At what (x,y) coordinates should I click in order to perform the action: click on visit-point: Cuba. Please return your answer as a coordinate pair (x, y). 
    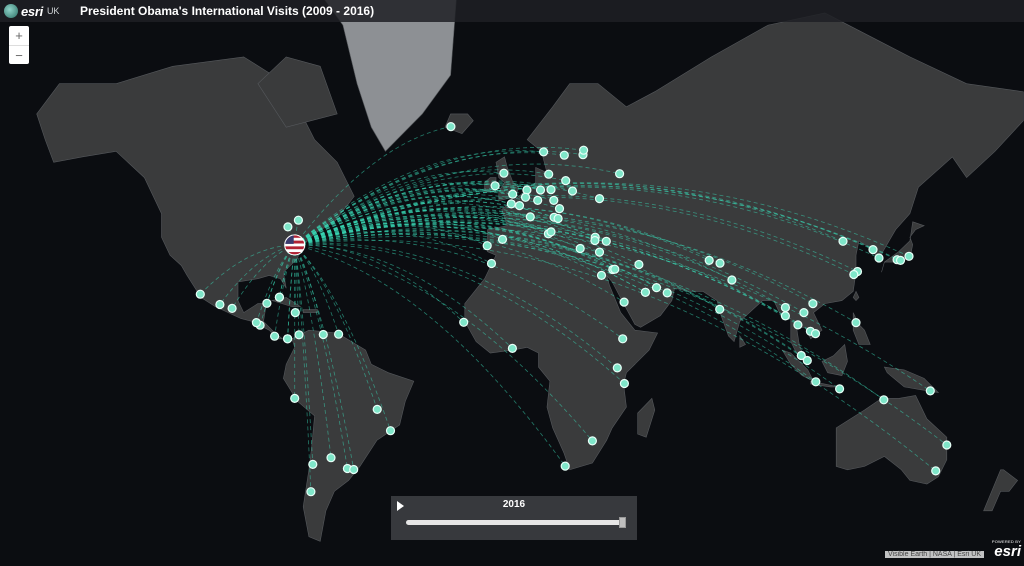
    Looking at the image, I should click on (279, 297).